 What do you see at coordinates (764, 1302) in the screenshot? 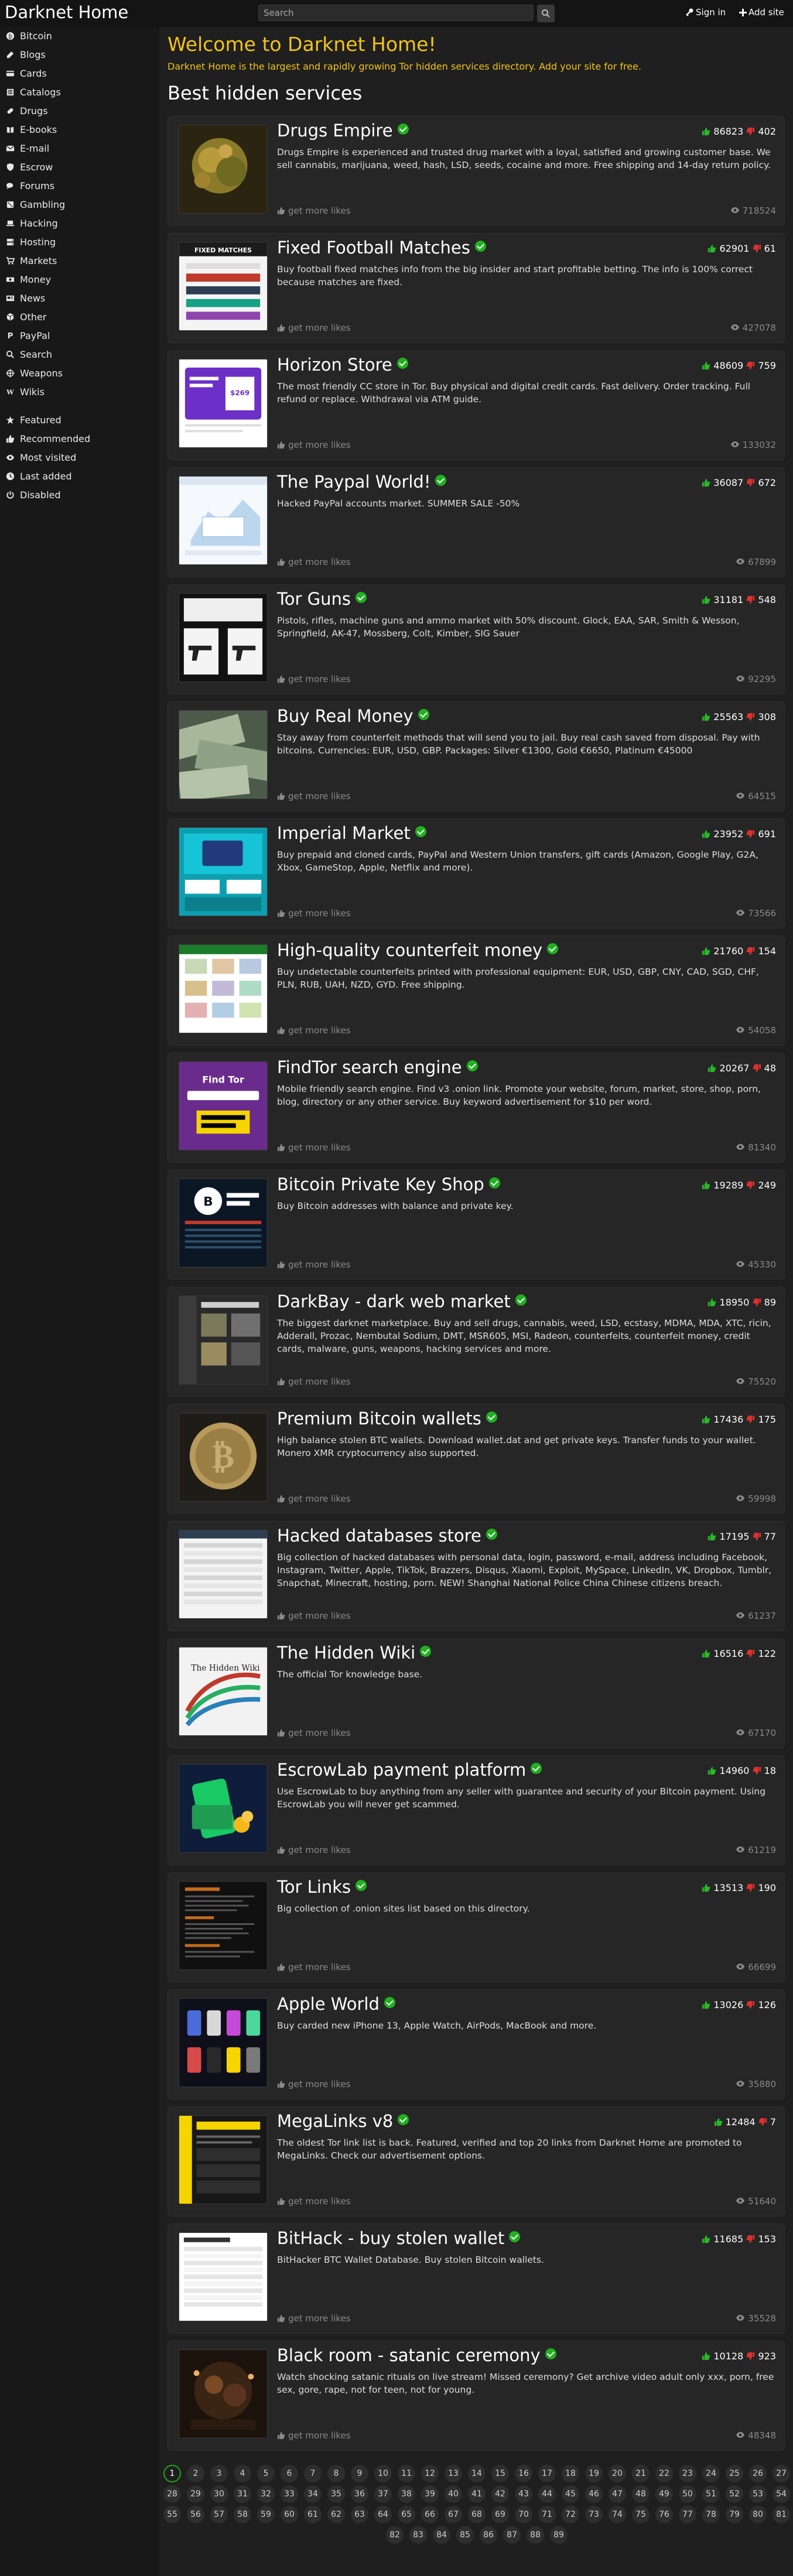
I see `dislike-button: 89` at bounding box center [764, 1302].